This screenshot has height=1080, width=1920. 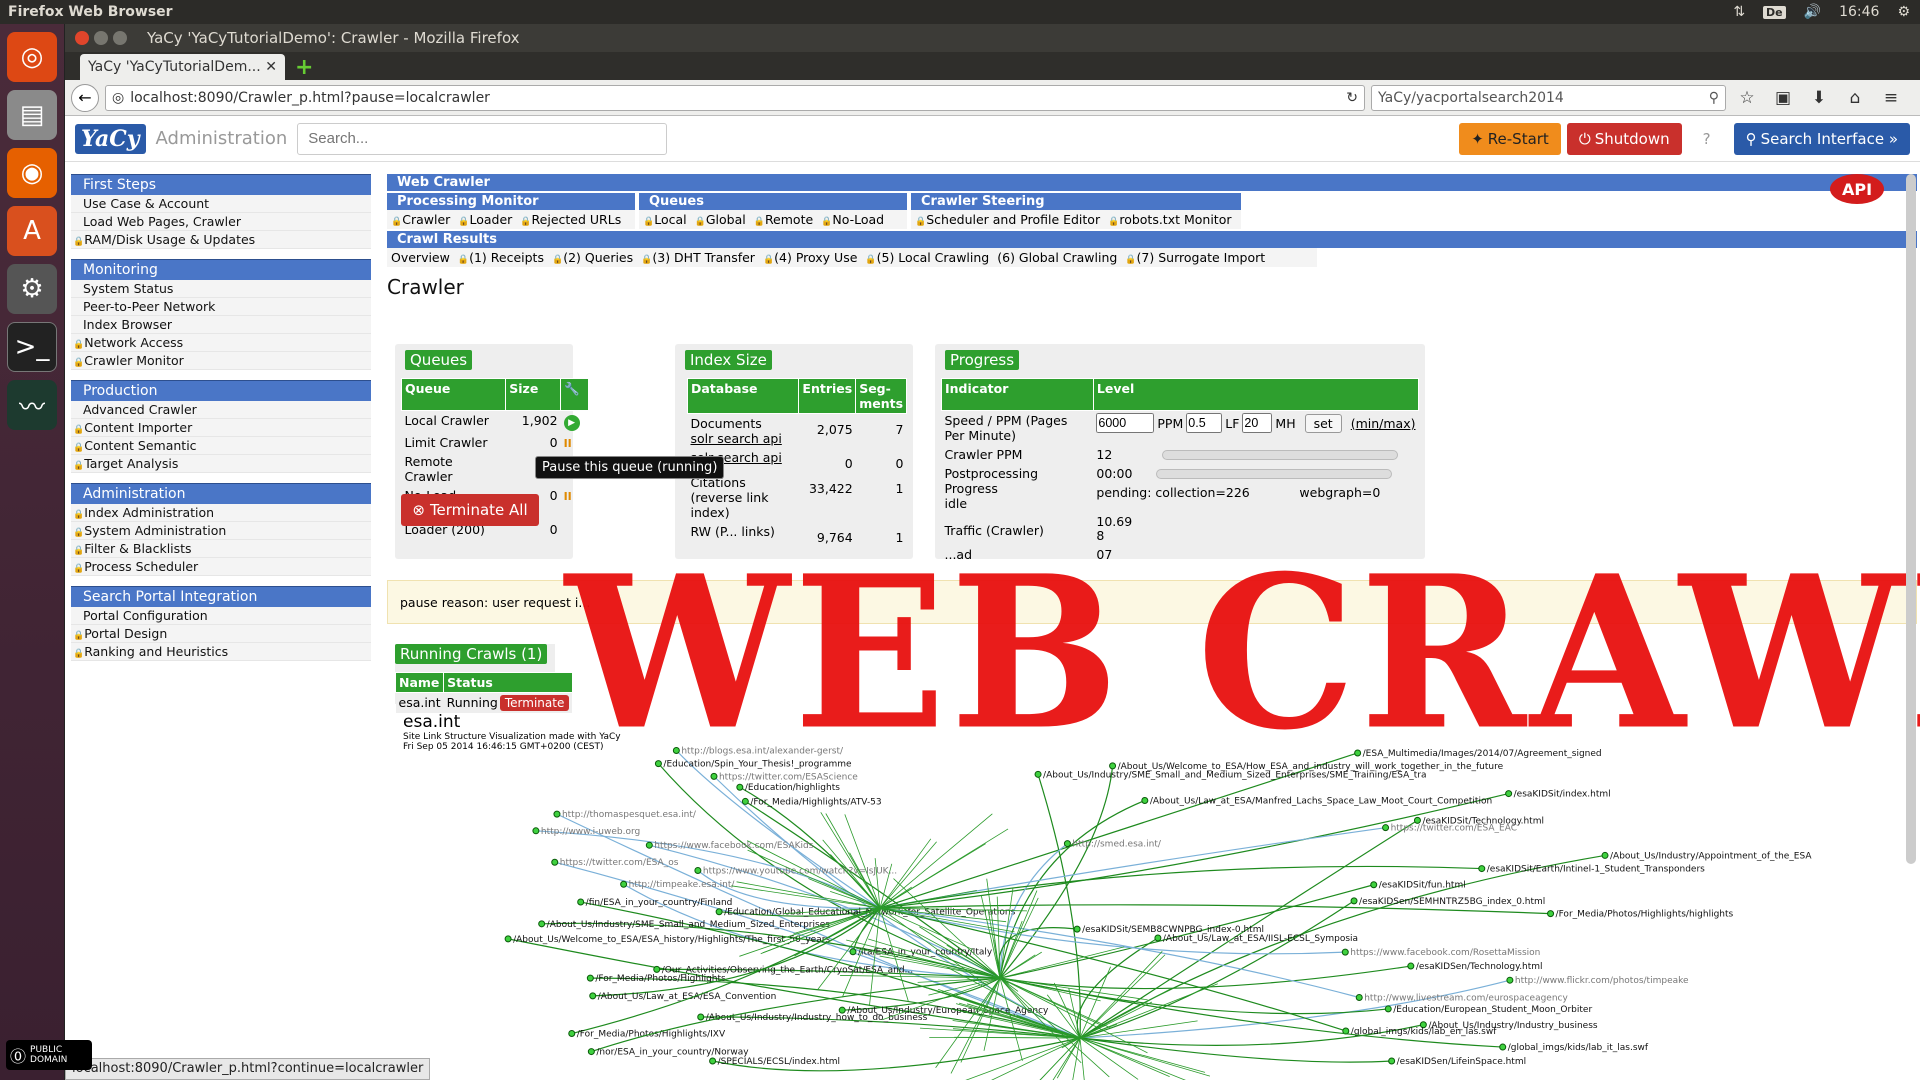 I want to click on api-badge: API, so click(x=1857, y=189).